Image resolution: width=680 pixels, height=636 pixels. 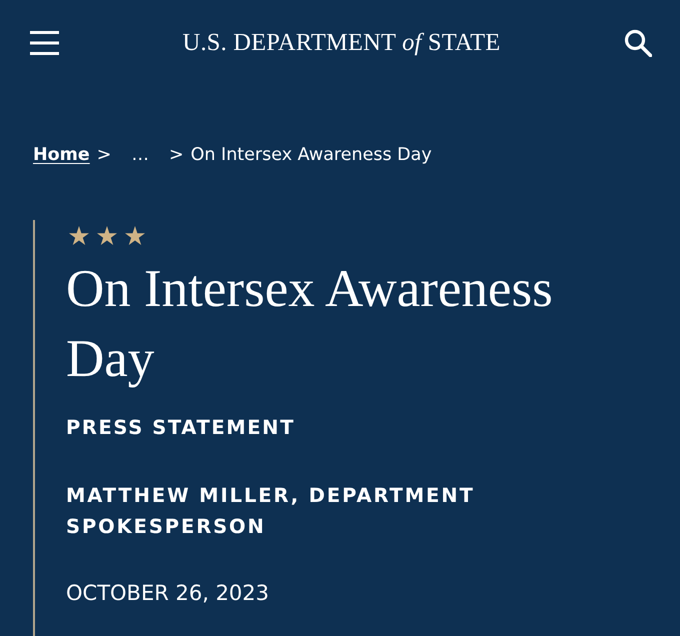 I want to click on breadcrumb-current: On Intersex Awareness Day, so click(x=311, y=155).